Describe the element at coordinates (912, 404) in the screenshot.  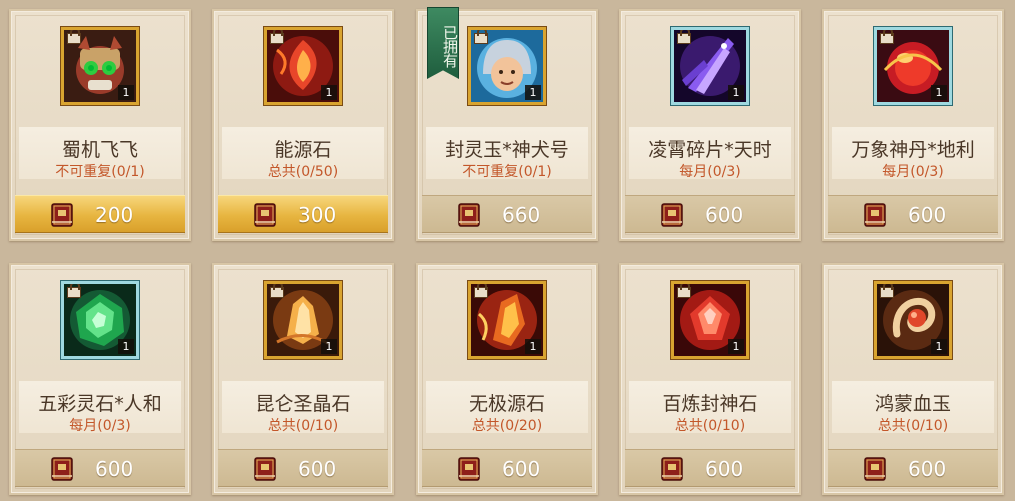
I see `item-name: 鸿蒙血玉` at that location.